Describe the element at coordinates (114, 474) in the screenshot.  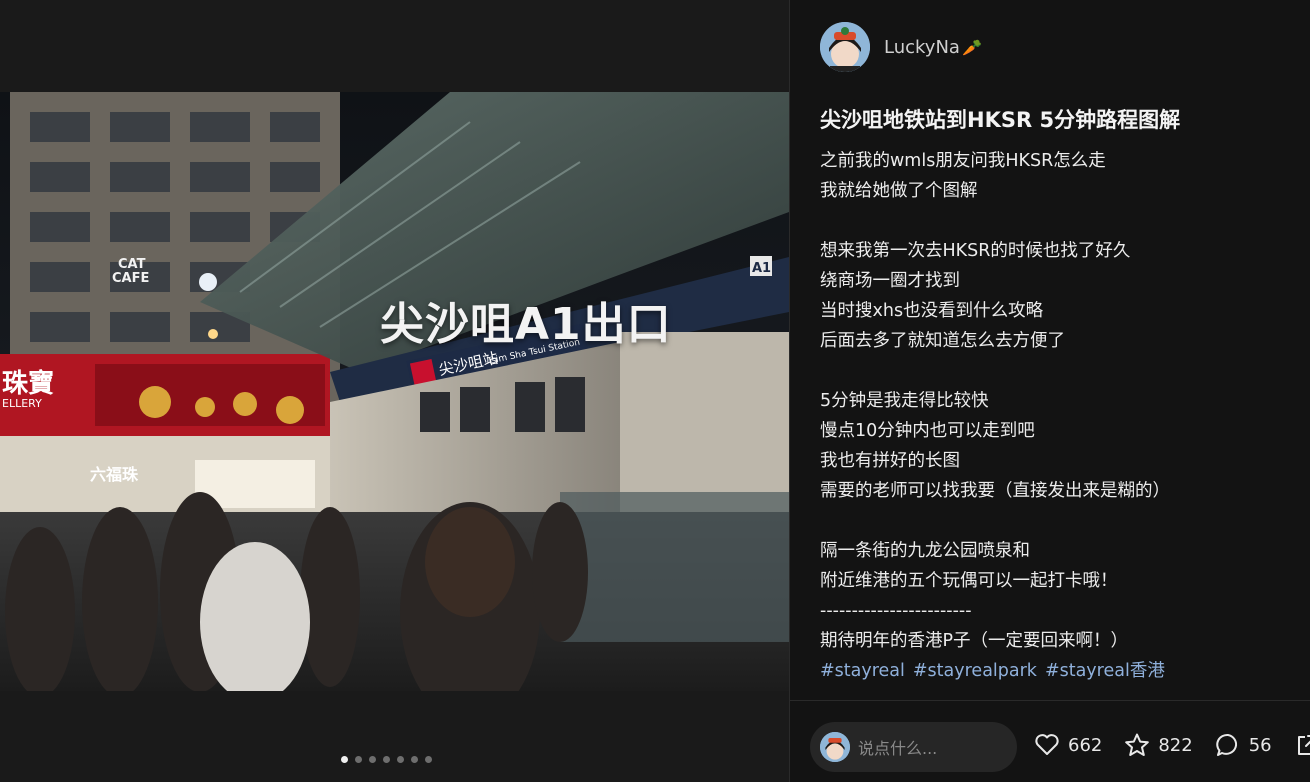
I see `shop-sign-3: 六福珠` at that location.